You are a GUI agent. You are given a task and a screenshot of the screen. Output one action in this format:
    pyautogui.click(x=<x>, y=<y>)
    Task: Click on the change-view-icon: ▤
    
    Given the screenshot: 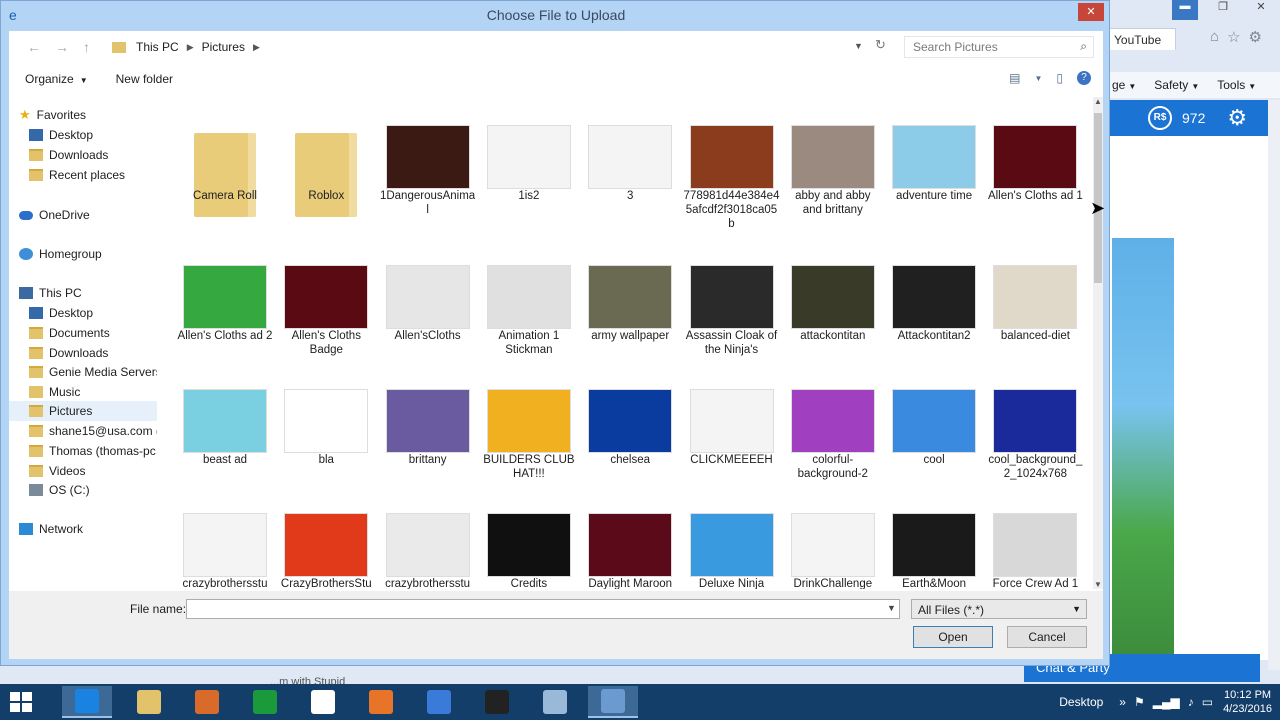 What is the action you would take?
    pyautogui.click(x=1014, y=78)
    